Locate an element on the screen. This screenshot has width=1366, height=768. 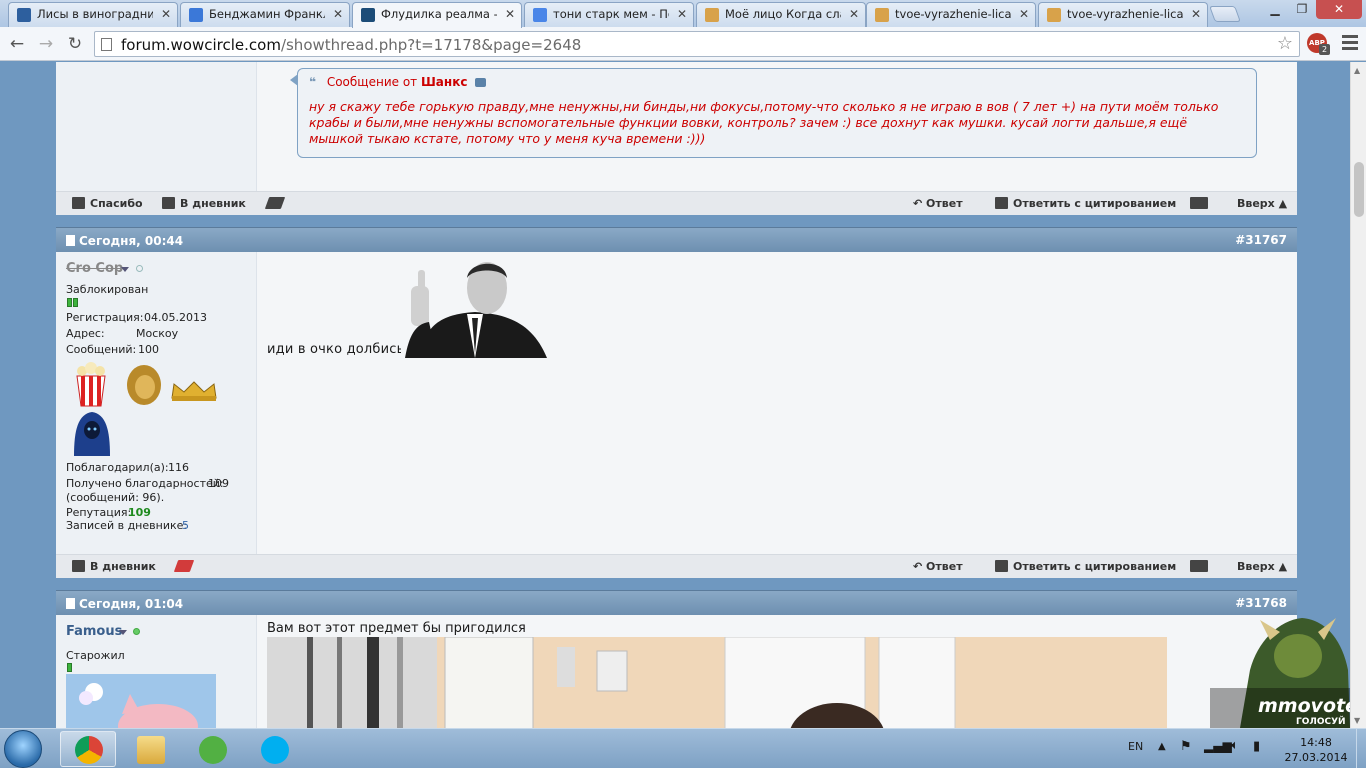
view-post-icon is located at coordinates (481, 82).